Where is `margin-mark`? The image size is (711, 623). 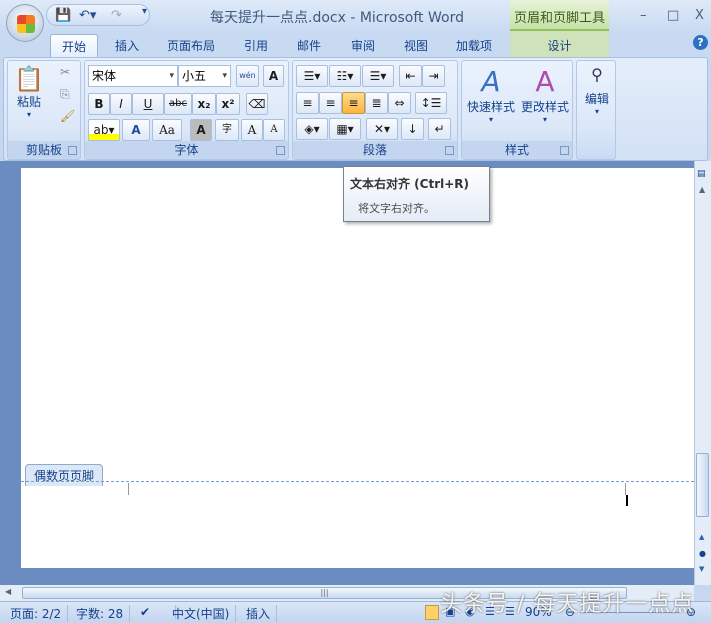
margin-mark is located at coordinates (128, 489).